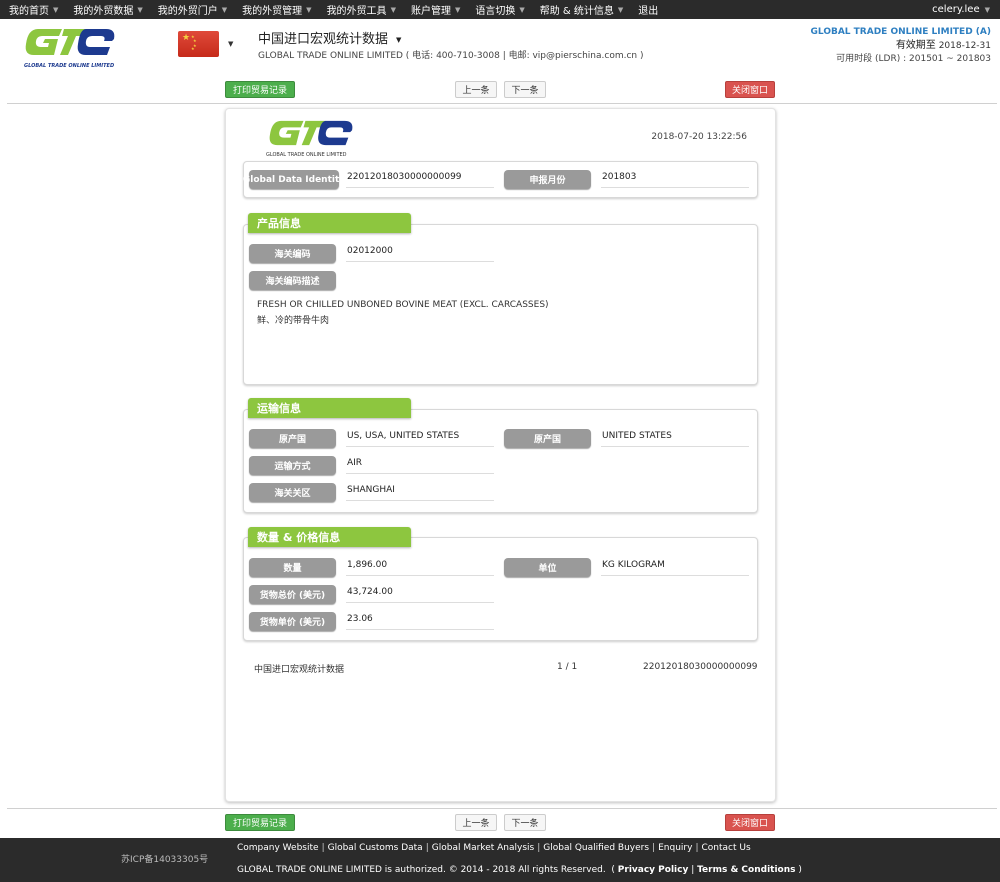 The width and height of the screenshot is (1000, 882). Describe the element at coordinates (272, 11) in the screenshot. I see `nav-label: 我的外贸管理` at that location.